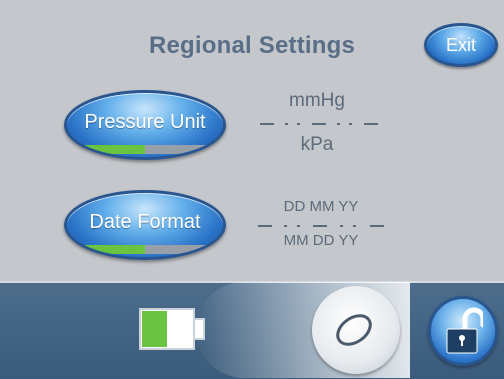  I want to click on pressure-option-divider, so click(319, 124).